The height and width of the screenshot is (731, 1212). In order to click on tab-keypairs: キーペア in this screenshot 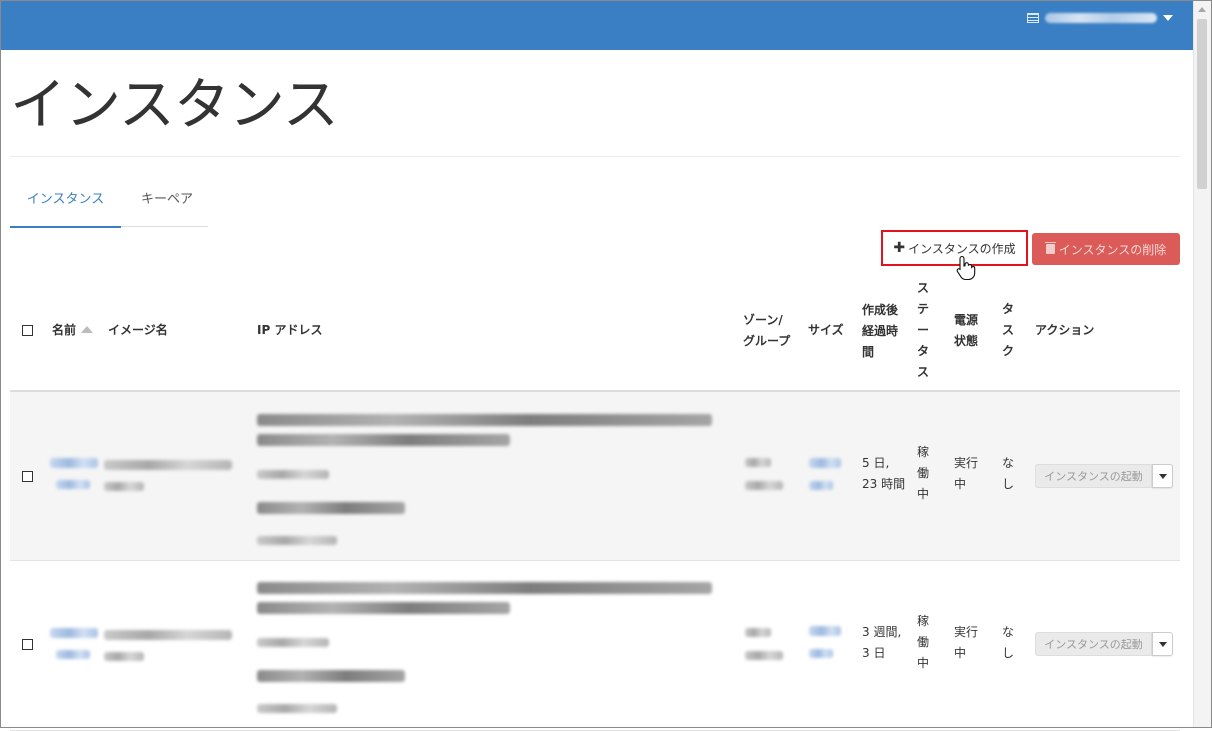, I will do `click(167, 204)`.